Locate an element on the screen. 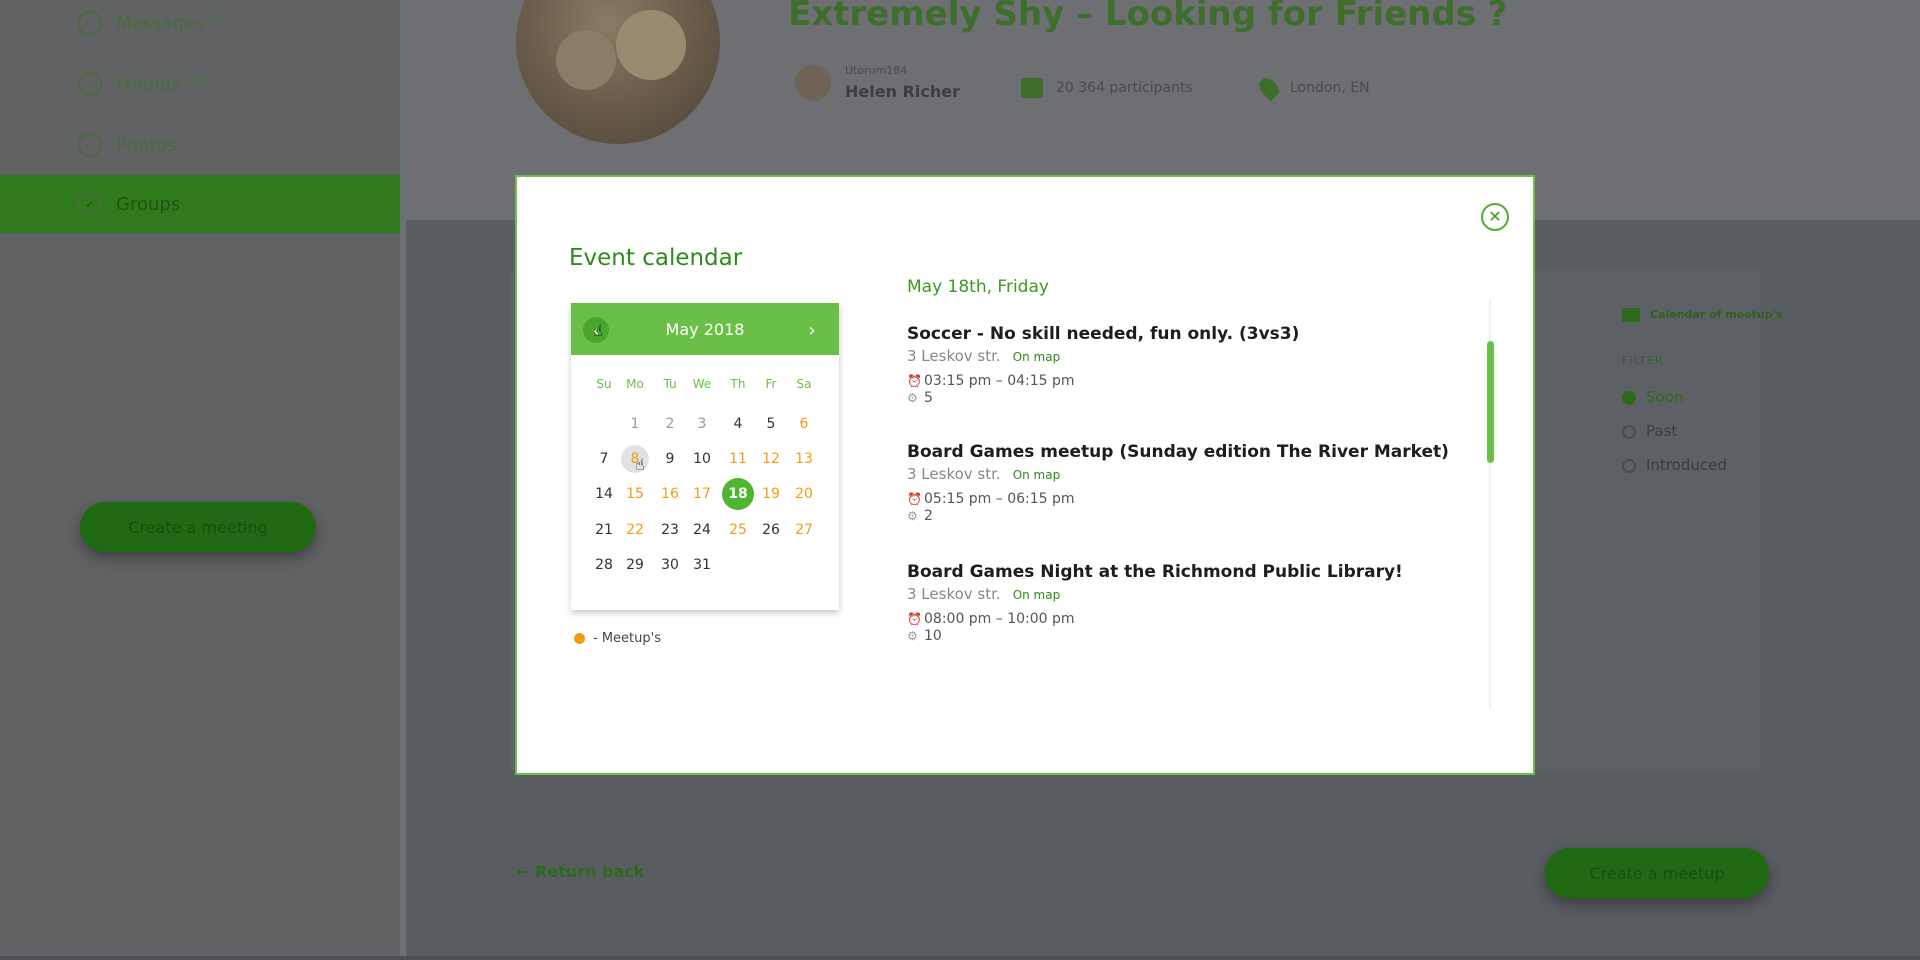  filter-label-soon: Soon is located at coordinates (1664, 397).